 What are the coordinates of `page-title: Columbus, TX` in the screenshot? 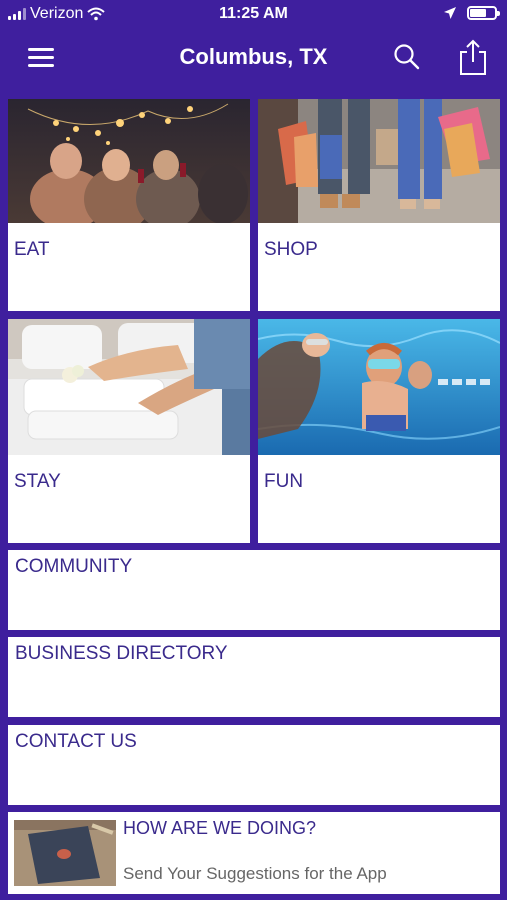 It's located at (253, 56).